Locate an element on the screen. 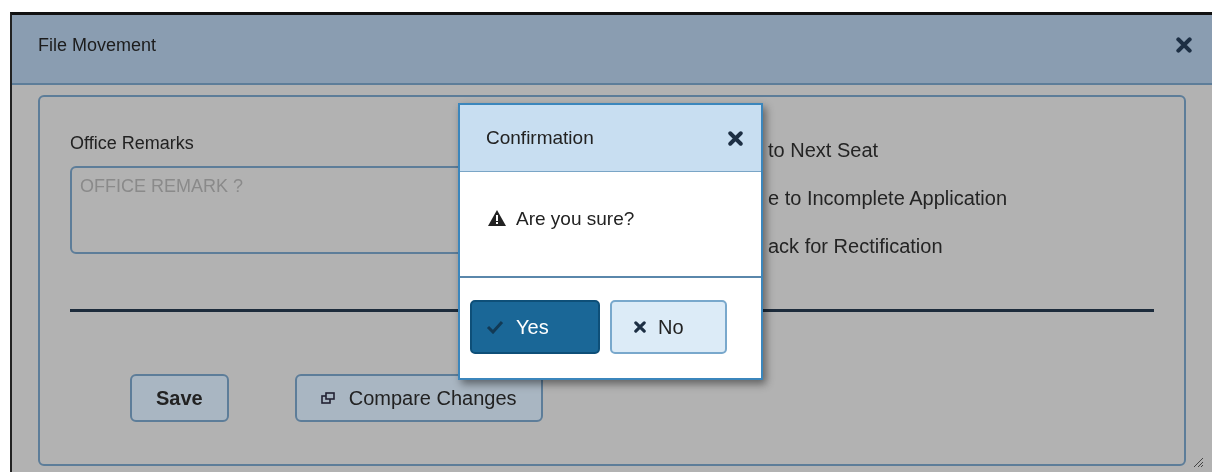 The image size is (1214, 472). dialog-title: Confirmation is located at coordinates (540, 138).